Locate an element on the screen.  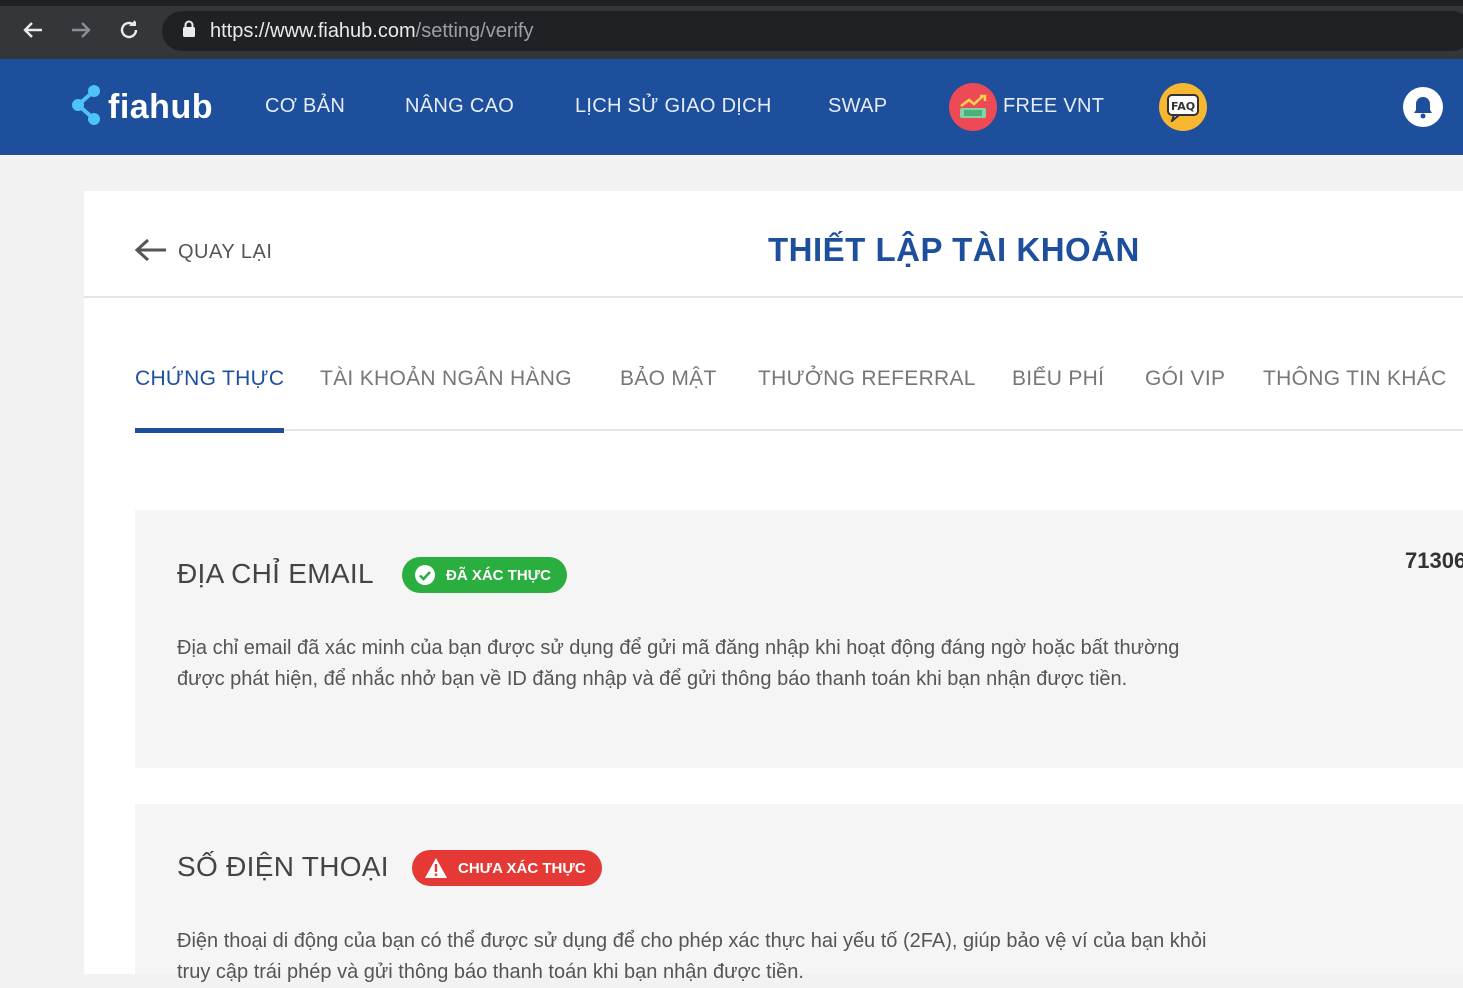
email-section-title: ĐỊA CHỈ EMAIL is located at coordinates (275, 573).